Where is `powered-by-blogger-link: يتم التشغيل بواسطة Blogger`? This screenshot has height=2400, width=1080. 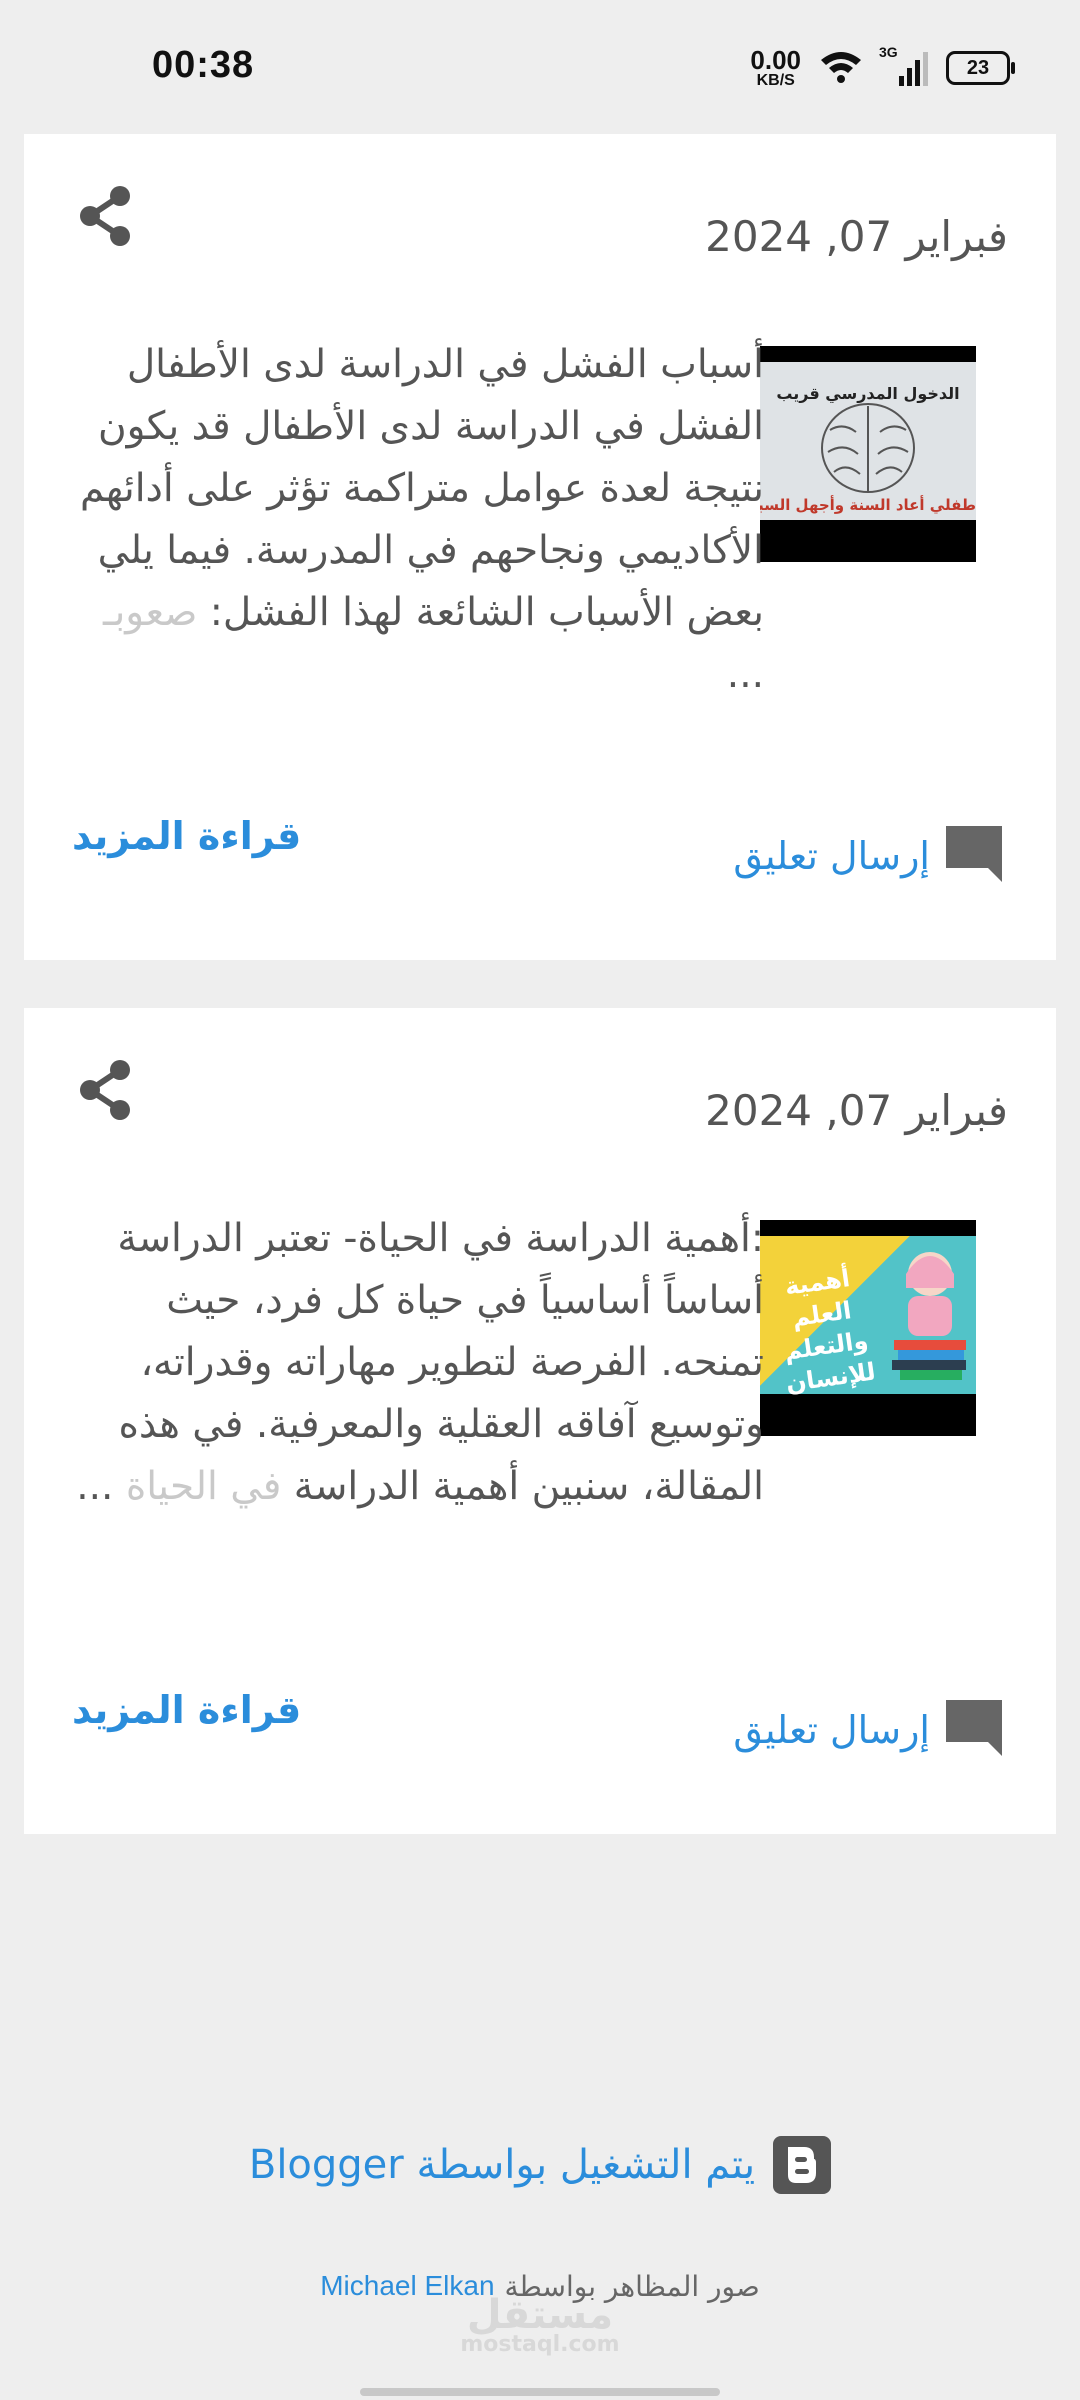 powered-by-blogger-link: يتم التشغيل بواسطة Blogger is located at coordinates (540, 2165).